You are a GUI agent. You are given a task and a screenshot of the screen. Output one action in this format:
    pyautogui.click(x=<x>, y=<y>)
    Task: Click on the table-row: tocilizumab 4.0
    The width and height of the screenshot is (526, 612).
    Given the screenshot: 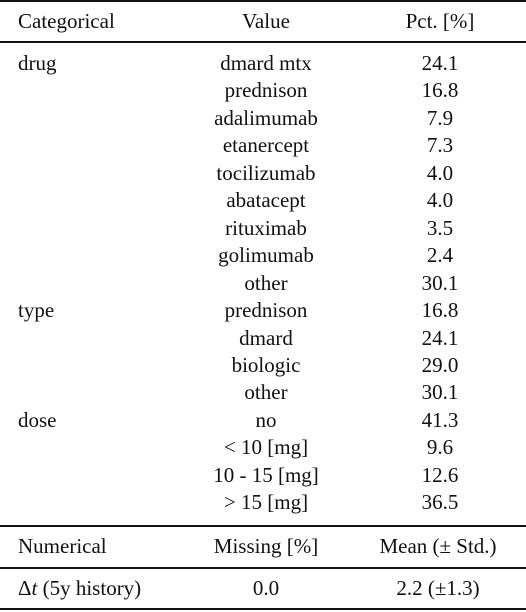 What is the action you would take?
    pyautogui.click(x=263, y=174)
    